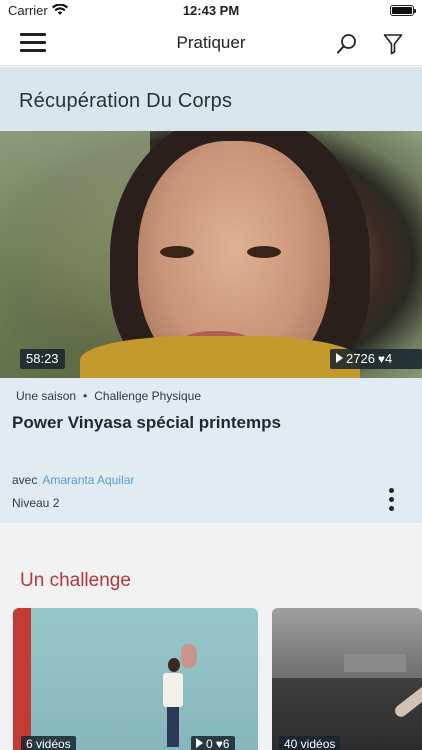 The image size is (422, 750). What do you see at coordinates (48, 743) in the screenshot?
I see `video-count-badge: 6 vidéos` at bounding box center [48, 743].